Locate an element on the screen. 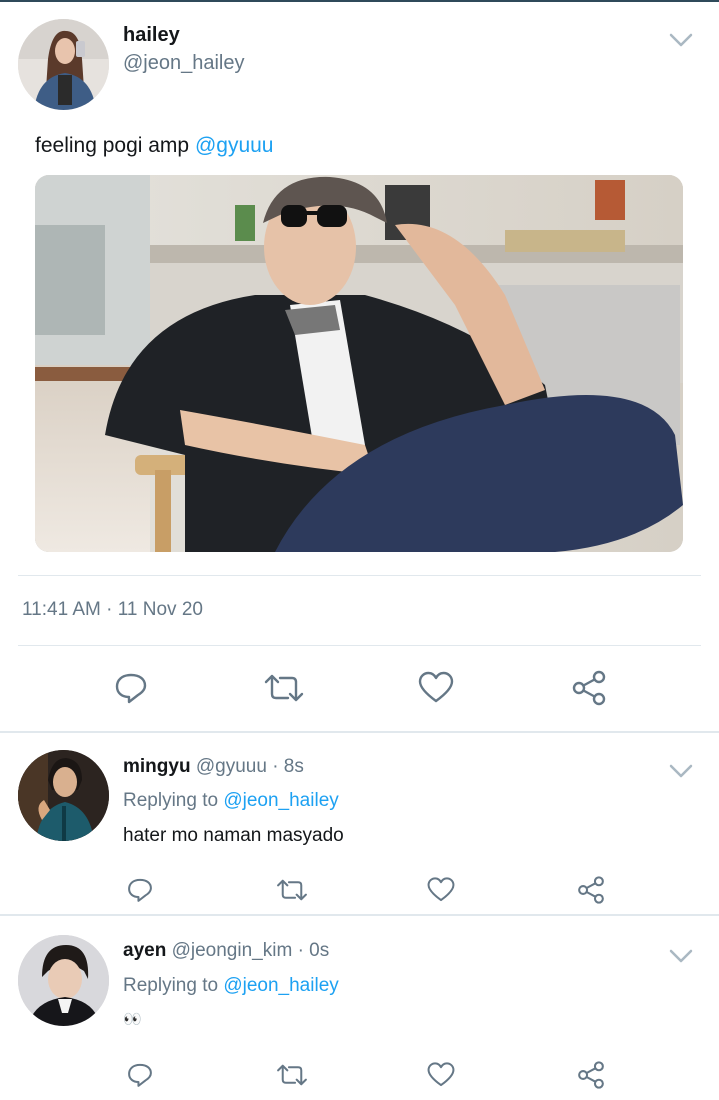 Image resolution: width=719 pixels, height=1100 pixels. reply-time: · 8s is located at coordinates (288, 766).